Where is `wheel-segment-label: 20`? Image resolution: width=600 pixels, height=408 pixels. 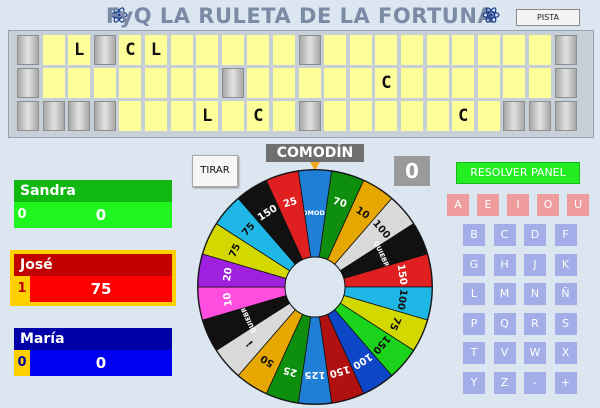 wheel-segment-label: 20 is located at coordinates (228, 274).